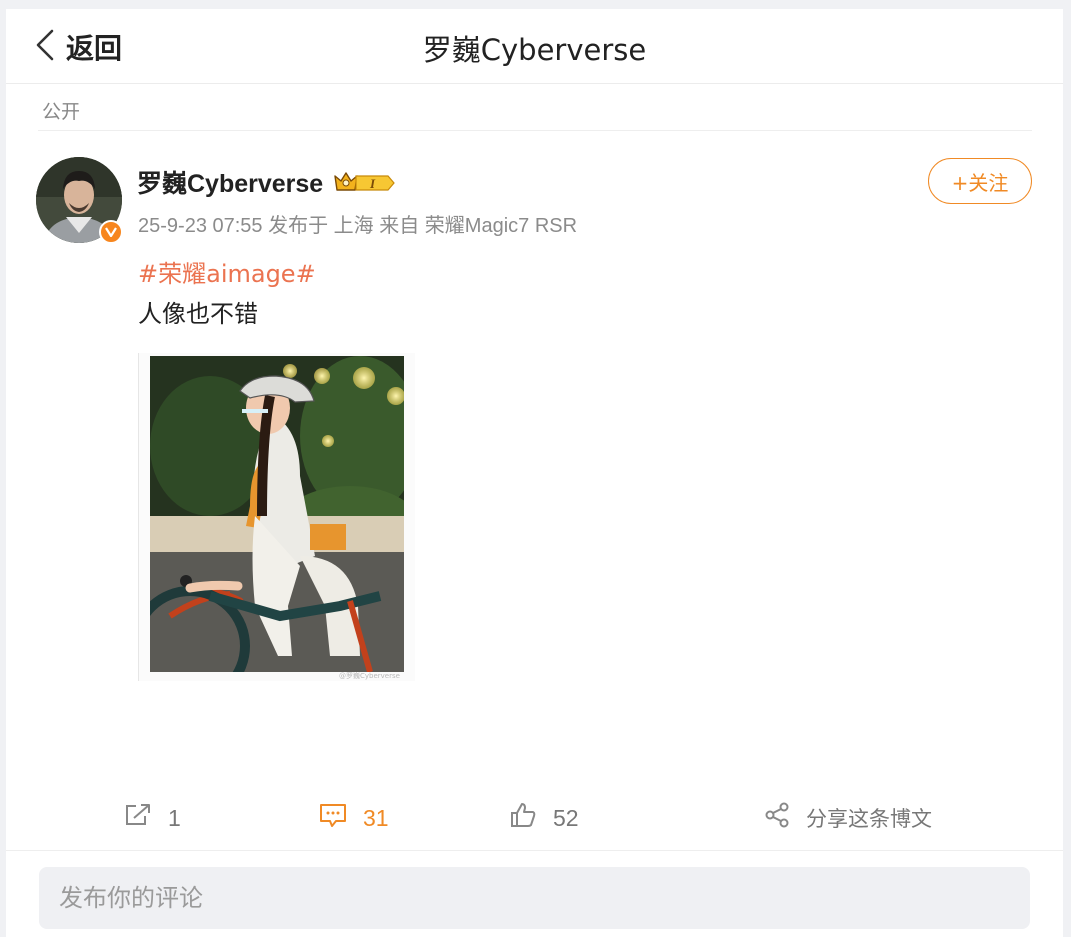 The height and width of the screenshot is (937, 1071). What do you see at coordinates (61, 112) in the screenshot?
I see `visibility-label: 公开` at bounding box center [61, 112].